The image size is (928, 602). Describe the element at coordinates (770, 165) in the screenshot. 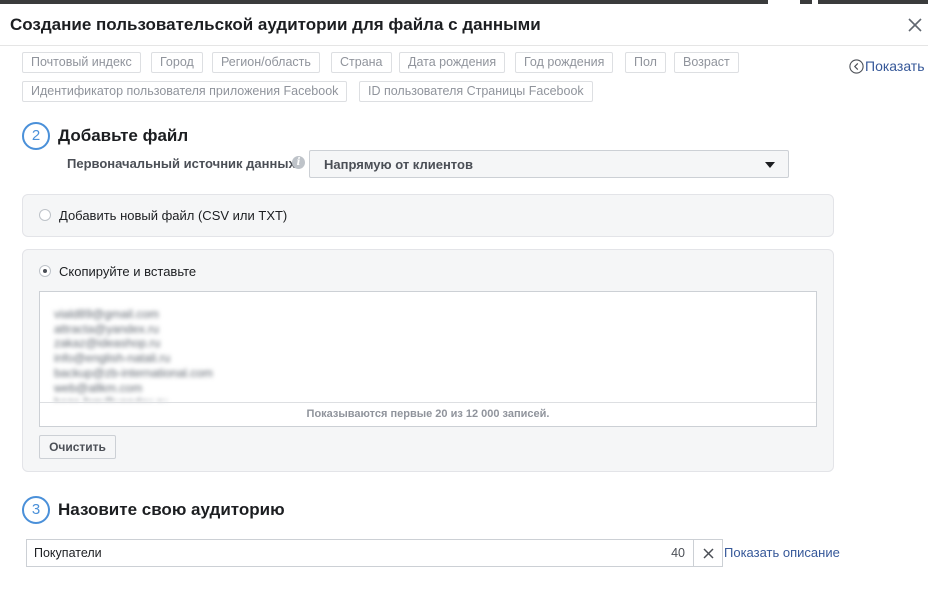

I see `caret-down-icon` at that location.